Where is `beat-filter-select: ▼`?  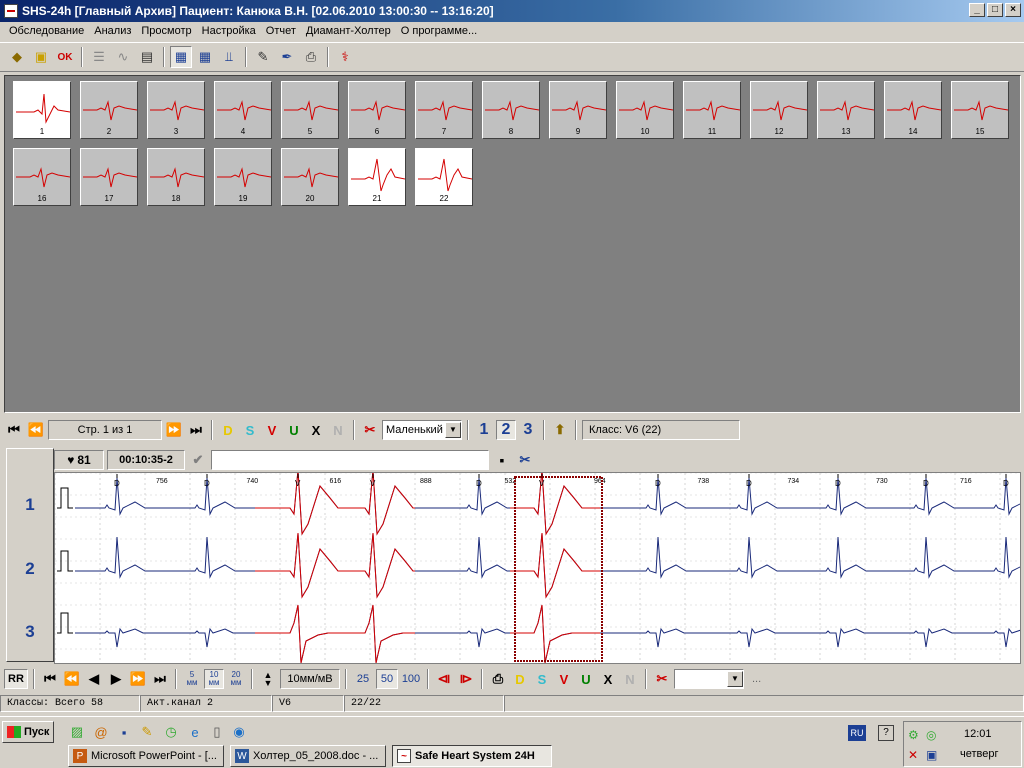
beat-filter-select: ▼ is located at coordinates (709, 679).